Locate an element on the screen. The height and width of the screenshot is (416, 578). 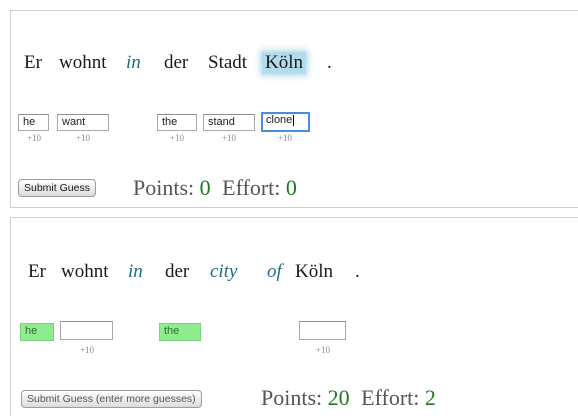
effort-value: 0 is located at coordinates (291, 187).